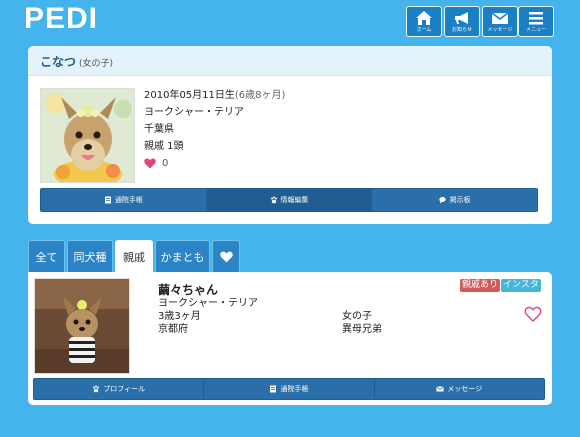 The width and height of the screenshot is (580, 437). Describe the element at coordinates (58, 62) in the screenshot. I see `pet-name: こなつ` at that location.